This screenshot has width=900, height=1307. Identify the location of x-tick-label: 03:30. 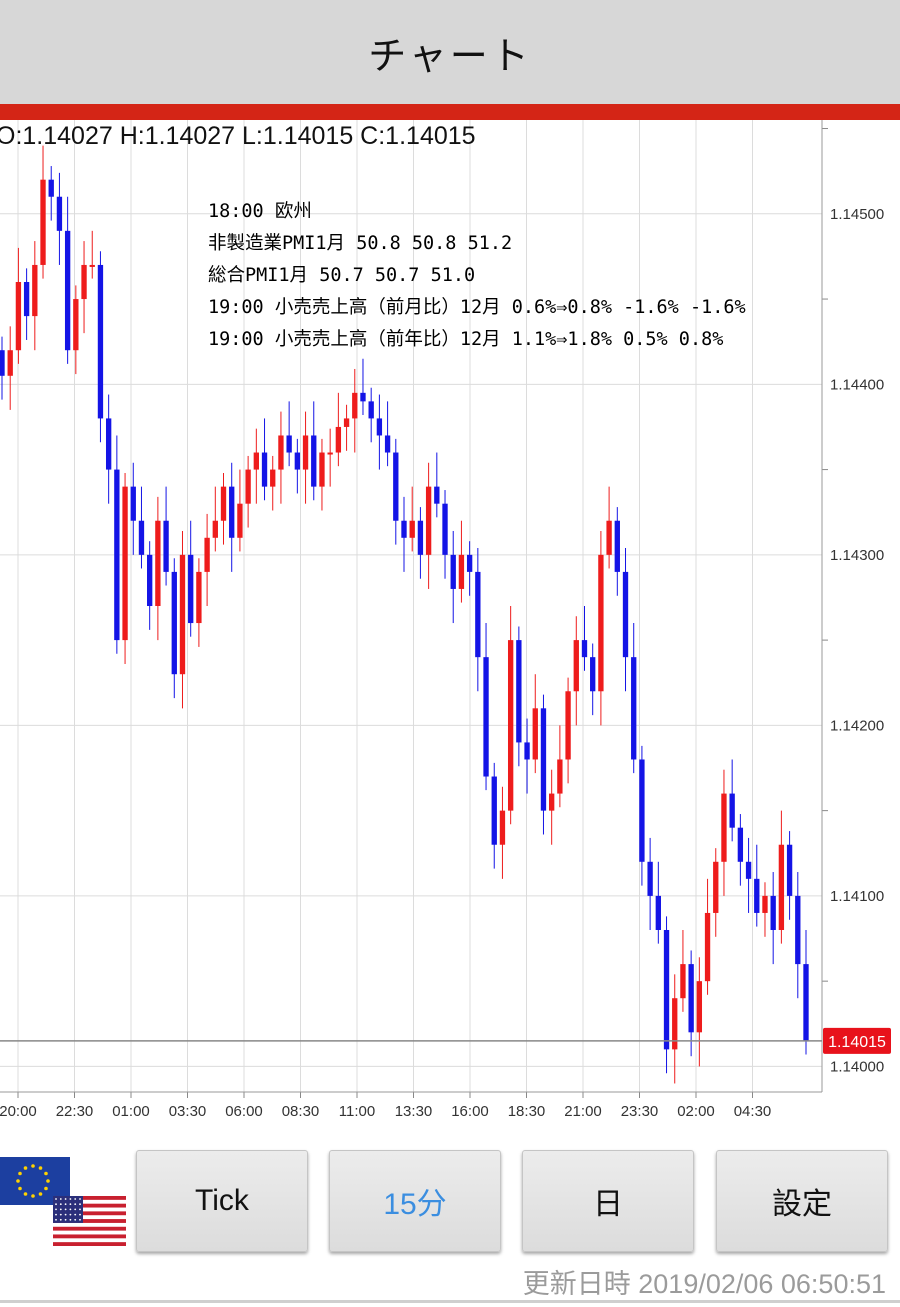
(188, 1111).